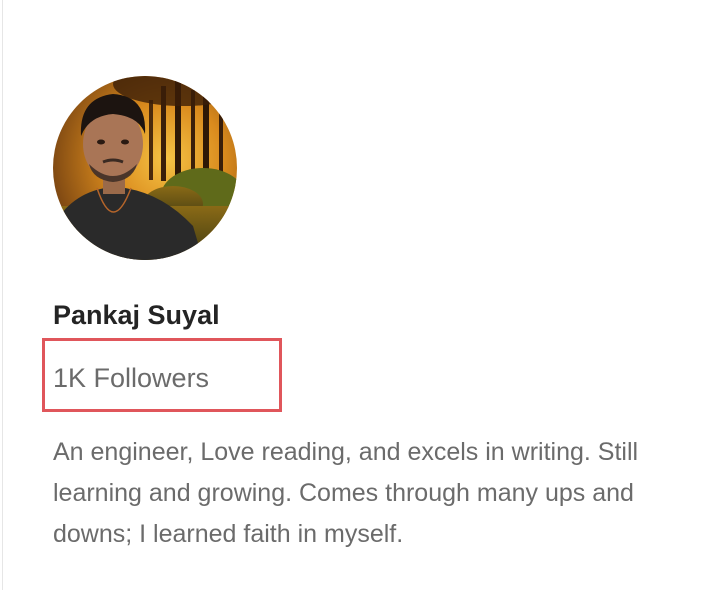 The image size is (716, 590). I want to click on followers-count-link: 1K Followers, so click(131, 378).